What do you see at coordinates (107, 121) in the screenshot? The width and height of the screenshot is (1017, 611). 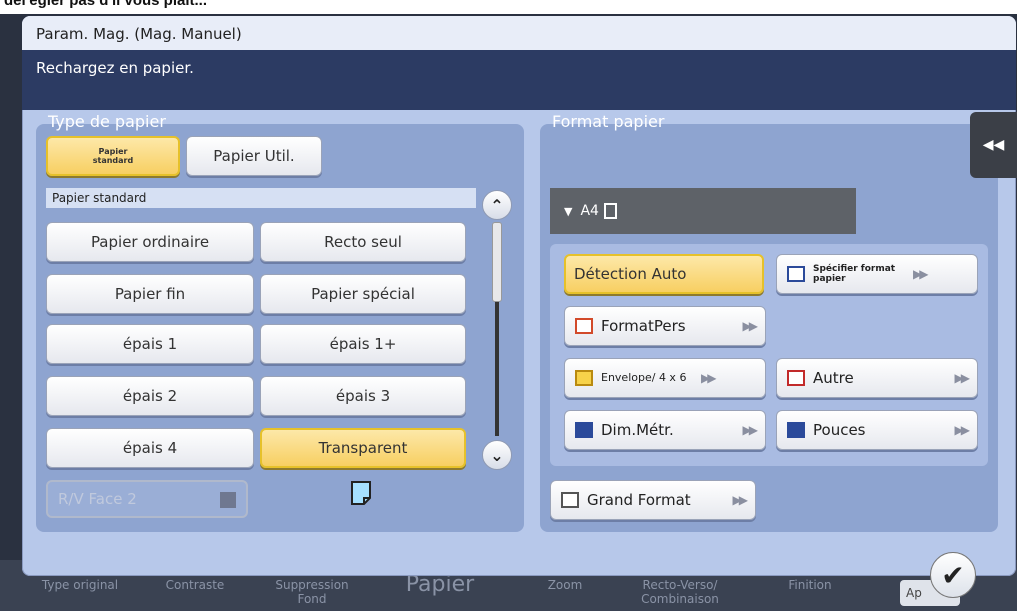 I see `paper-type-title: Type de papier` at bounding box center [107, 121].